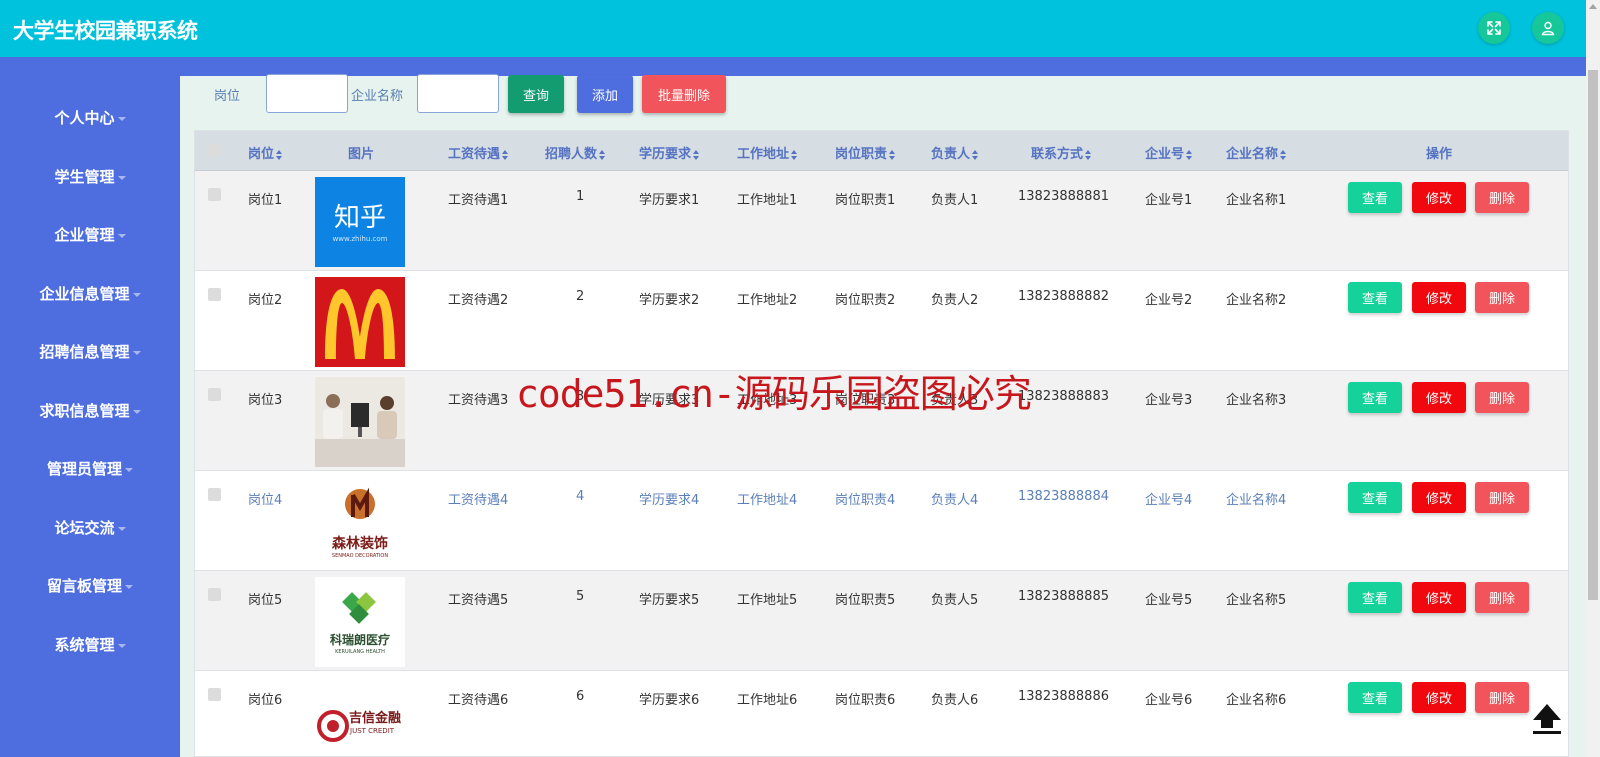  Describe the element at coordinates (580, 196) in the screenshot. I see `cell-count: 1` at that location.